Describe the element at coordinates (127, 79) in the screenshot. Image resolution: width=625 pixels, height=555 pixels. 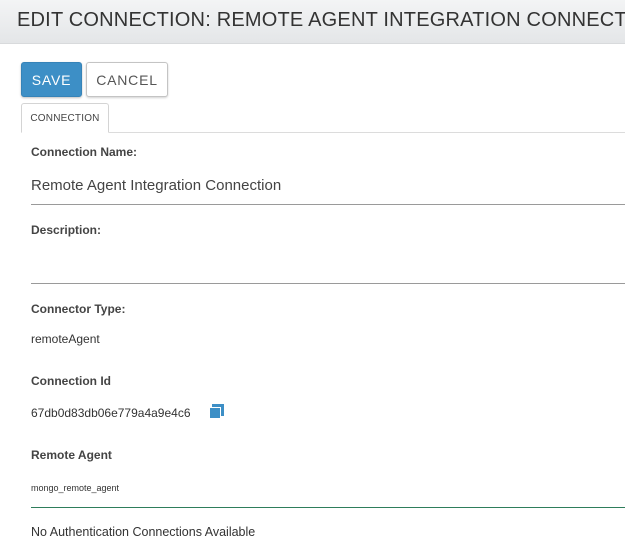
I see `cancel-button: CANCEL` at that location.